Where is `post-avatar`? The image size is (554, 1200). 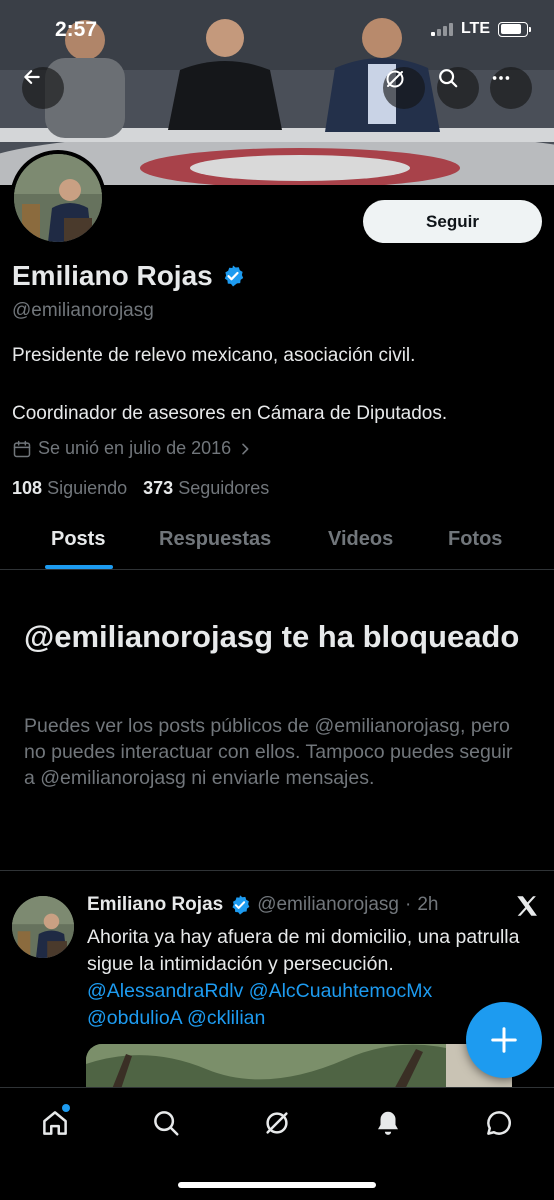 post-avatar is located at coordinates (43, 927).